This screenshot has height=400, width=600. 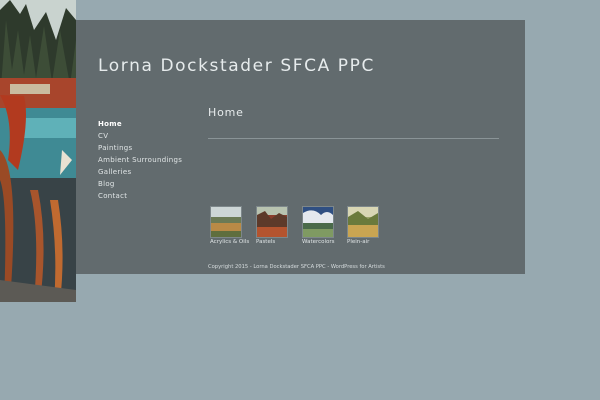 I want to click on nav-item-contact: Contact, so click(x=140, y=196).